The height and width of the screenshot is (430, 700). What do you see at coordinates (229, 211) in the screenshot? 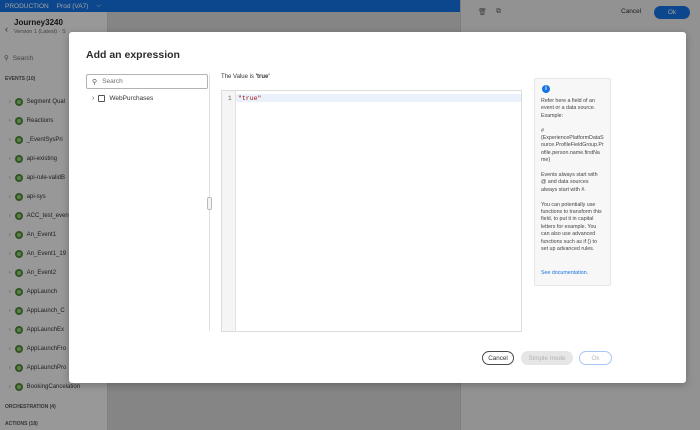
I see `editor-gutter` at bounding box center [229, 211].